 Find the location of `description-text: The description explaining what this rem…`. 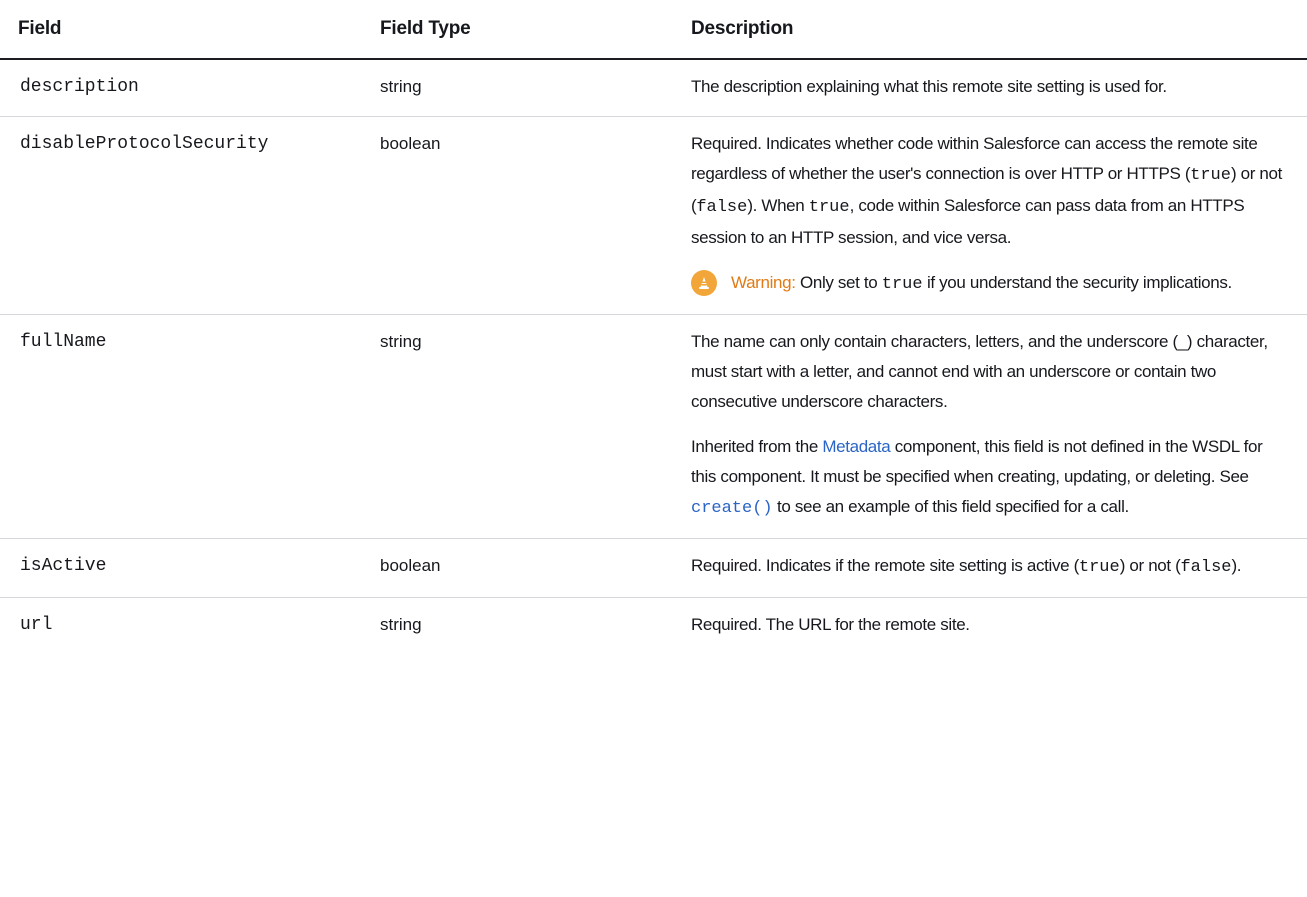

description-text: The description explaining what this rem… is located at coordinates (929, 86).